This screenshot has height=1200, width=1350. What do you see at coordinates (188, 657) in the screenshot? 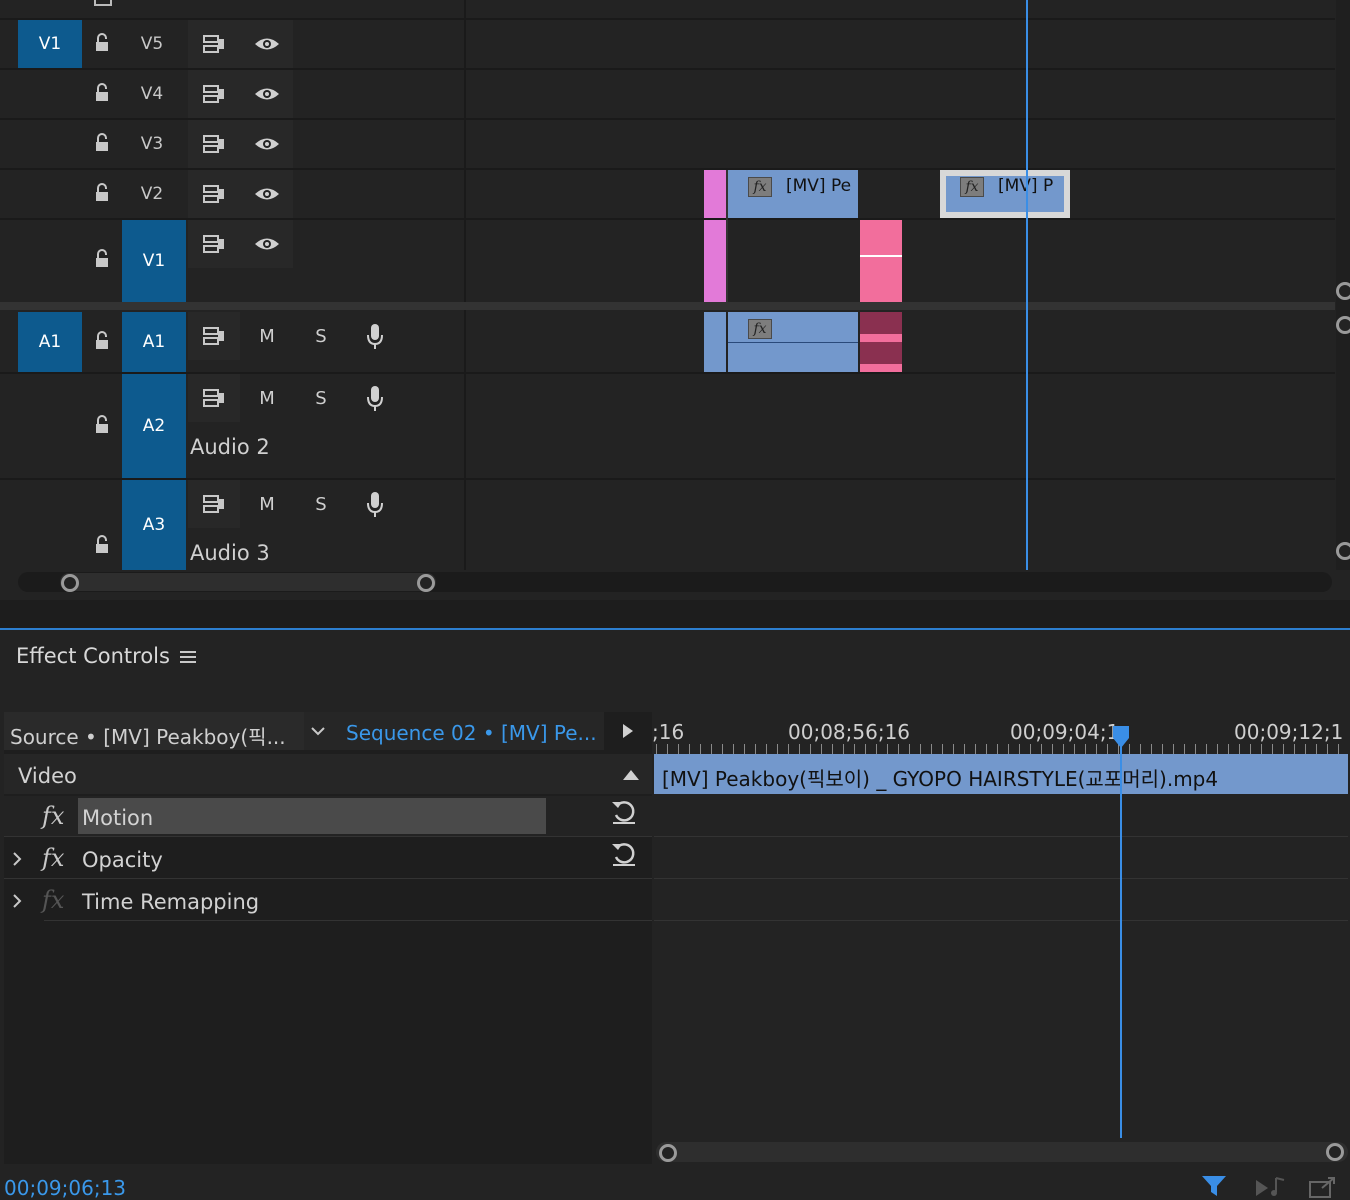
I see `panel-menu-icon` at bounding box center [188, 657].